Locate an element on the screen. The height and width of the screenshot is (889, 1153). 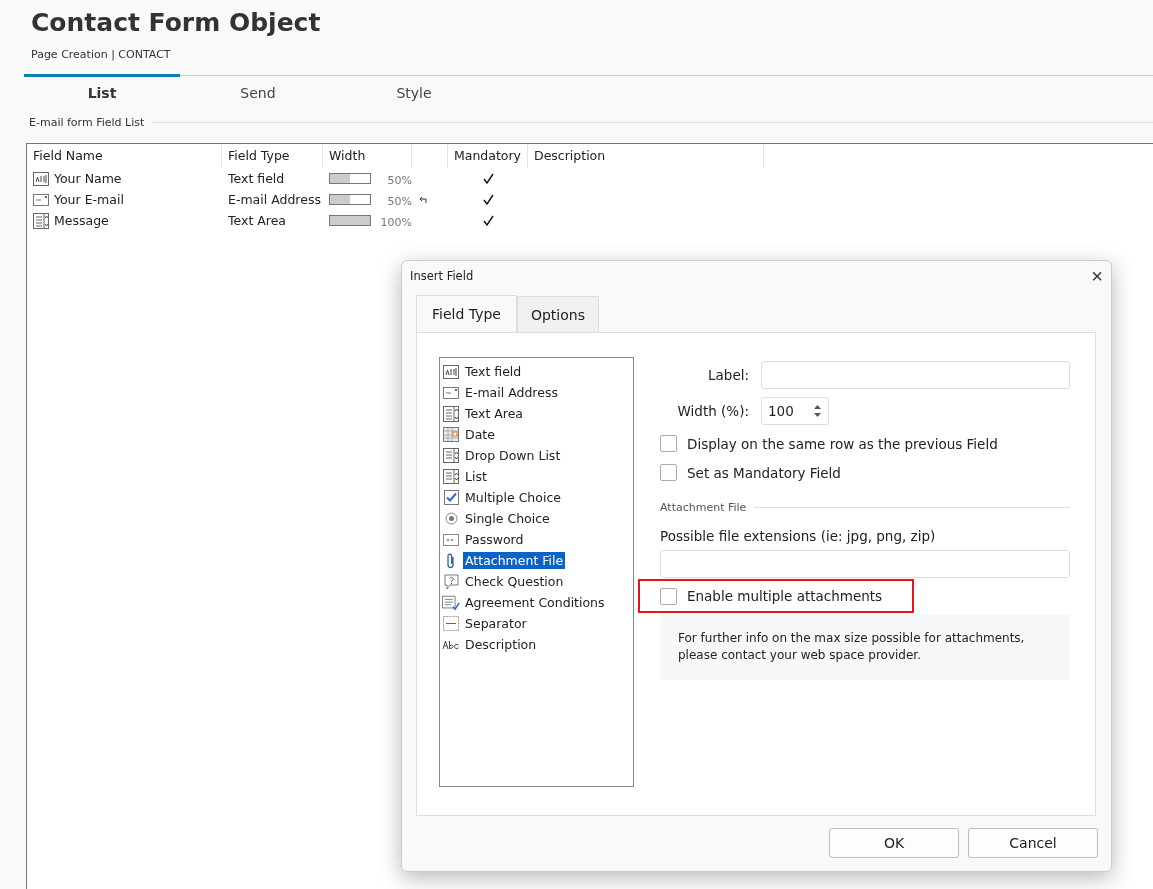
section-title: Attachment File is located at coordinates (703, 507).